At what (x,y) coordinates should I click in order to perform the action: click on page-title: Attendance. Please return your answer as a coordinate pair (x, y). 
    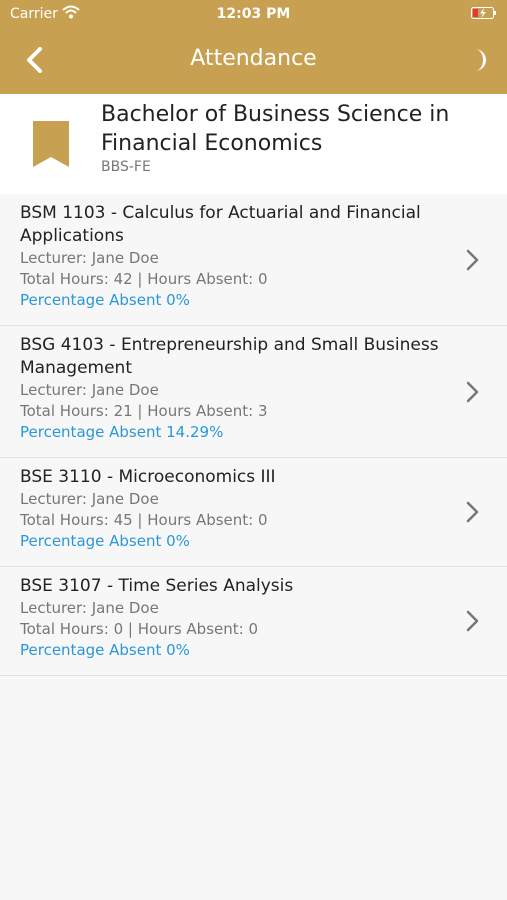
    Looking at the image, I should click on (253, 58).